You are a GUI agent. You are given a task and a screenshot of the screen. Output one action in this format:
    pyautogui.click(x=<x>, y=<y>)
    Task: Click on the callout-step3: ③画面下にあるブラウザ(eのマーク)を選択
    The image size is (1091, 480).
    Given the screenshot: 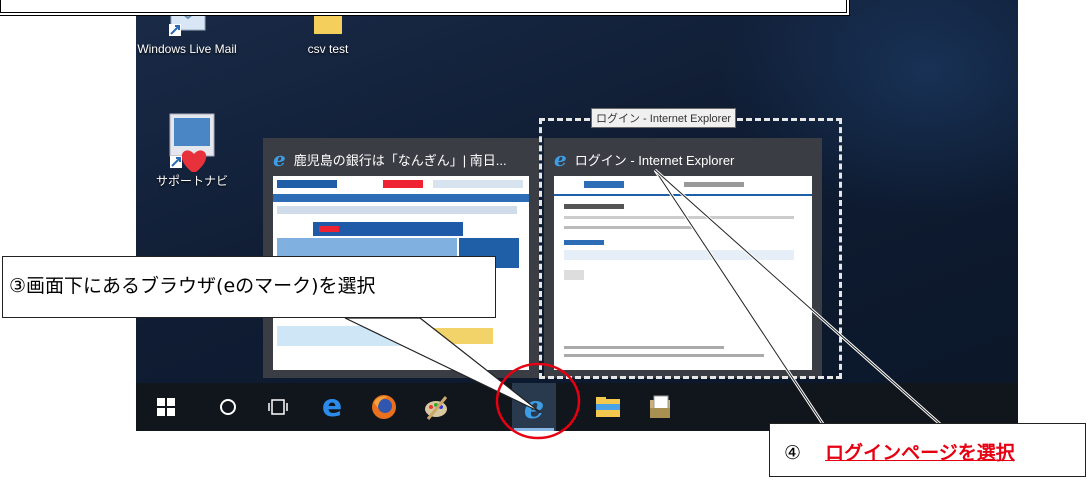 What is the action you would take?
    pyautogui.click(x=249, y=287)
    